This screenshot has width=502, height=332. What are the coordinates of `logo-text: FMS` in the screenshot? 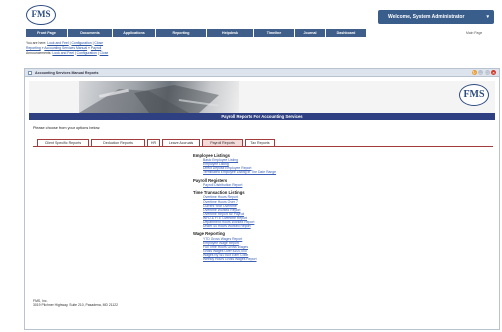 It's located at (41, 14).